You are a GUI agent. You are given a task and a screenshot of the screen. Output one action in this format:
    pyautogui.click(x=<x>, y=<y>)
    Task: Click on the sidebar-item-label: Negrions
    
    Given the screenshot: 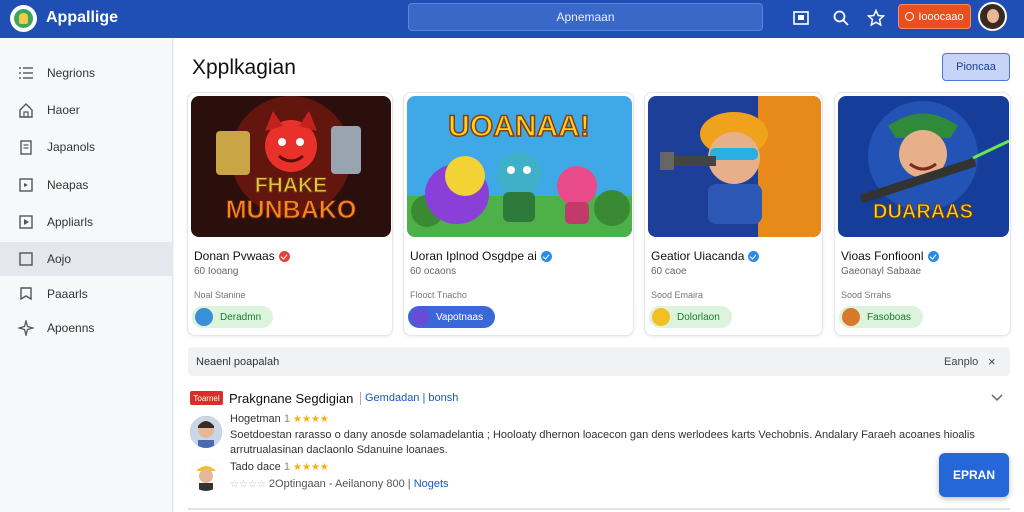 What is the action you would take?
    pyautogui.click(x=71, y=73)
    